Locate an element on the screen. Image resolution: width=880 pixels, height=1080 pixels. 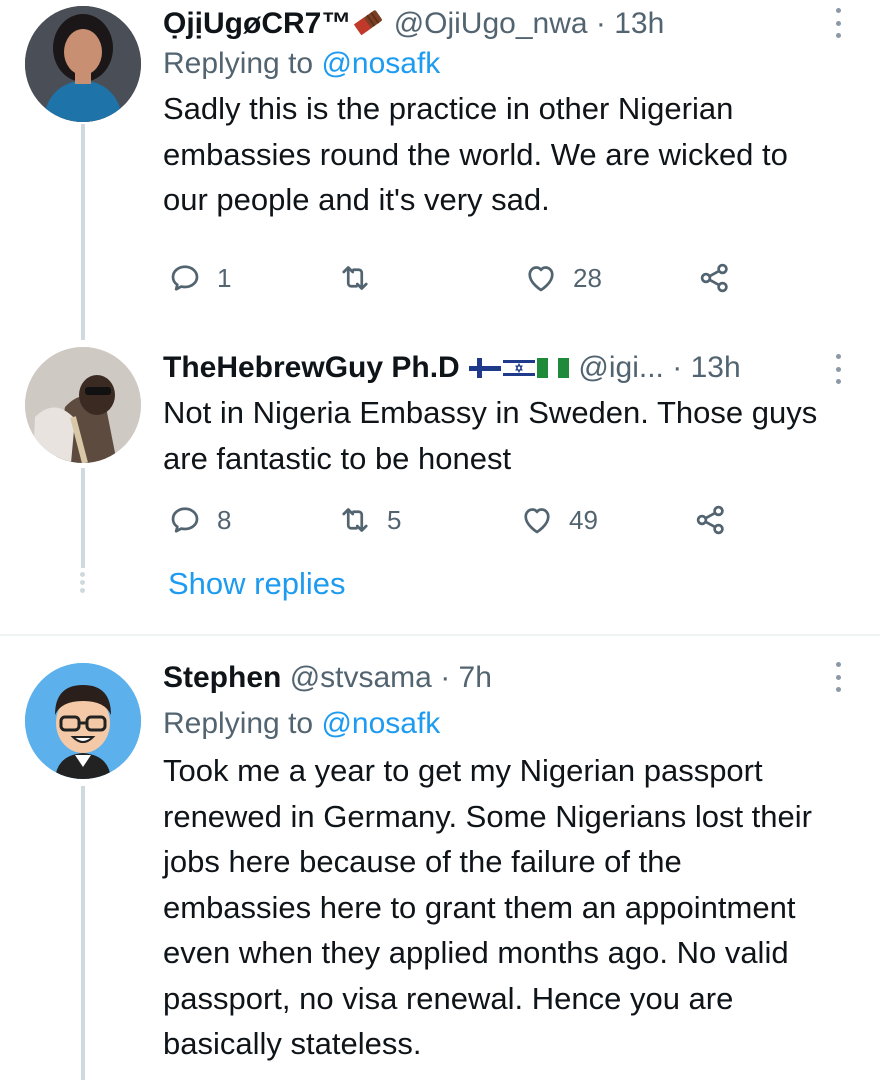
handle: @OjiUgo_nwa is located at coordinates (491, 23).